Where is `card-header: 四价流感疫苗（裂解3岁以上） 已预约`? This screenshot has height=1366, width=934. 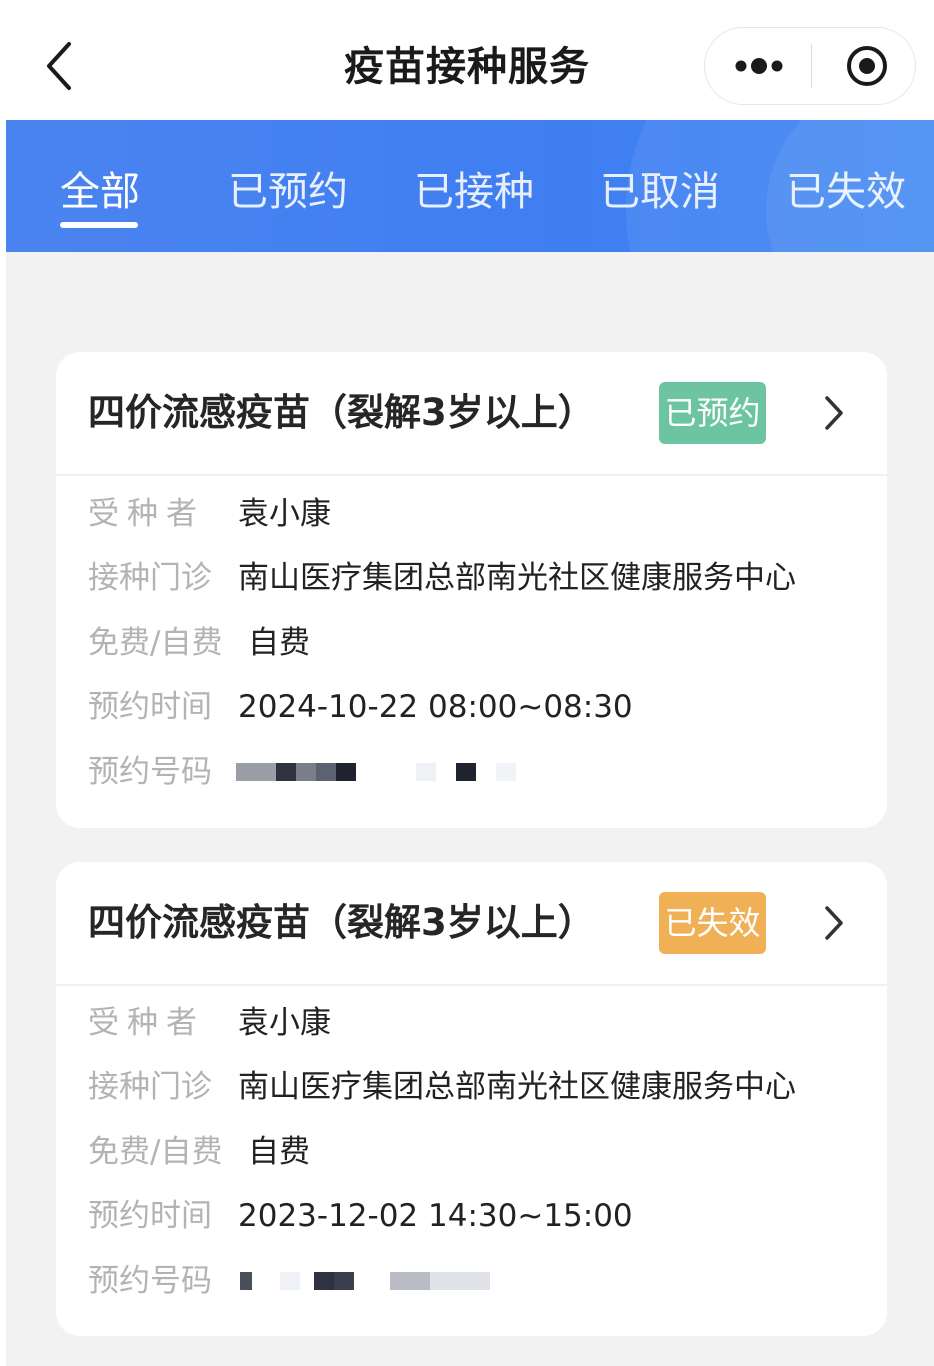
card-header: 四价流感疫苗（裂解3岁以上） 已预约 is located at coordinates (471, 413).